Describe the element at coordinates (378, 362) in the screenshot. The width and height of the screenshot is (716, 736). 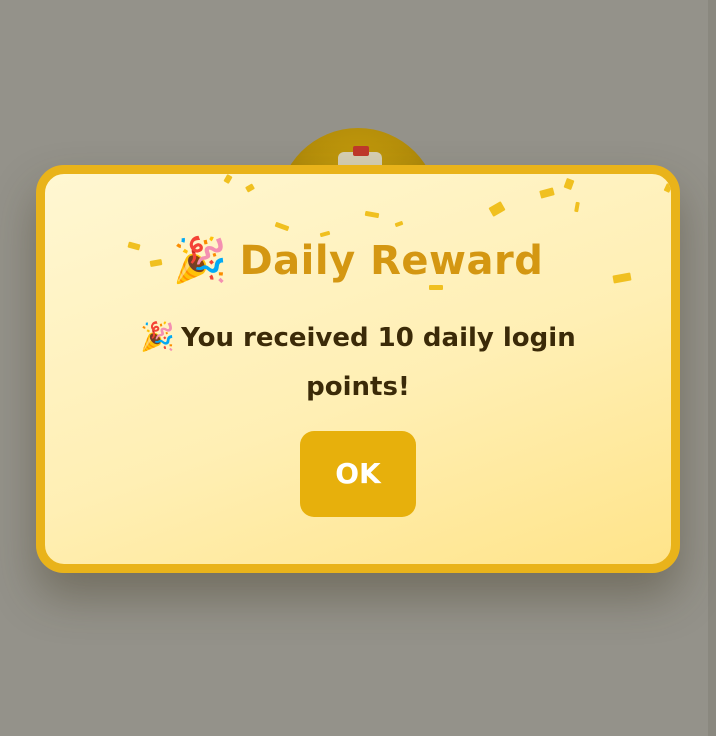
I see `reward-message-text: You received 10 daily login points!` at that location.